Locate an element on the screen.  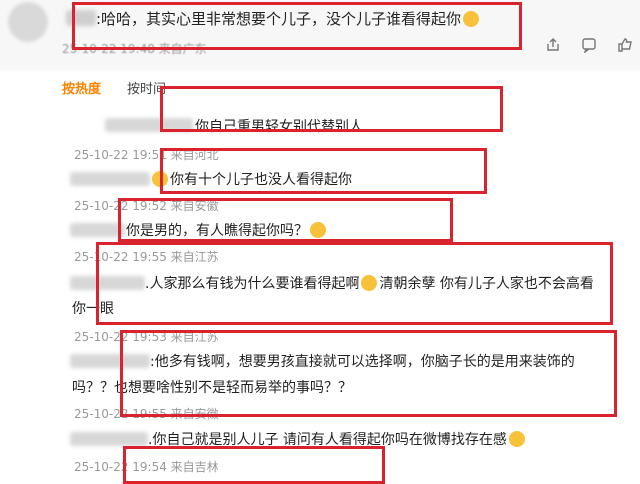
reply-meta: 25-10-22 19:55 来自江苏 is located at coordinates (146, 257).